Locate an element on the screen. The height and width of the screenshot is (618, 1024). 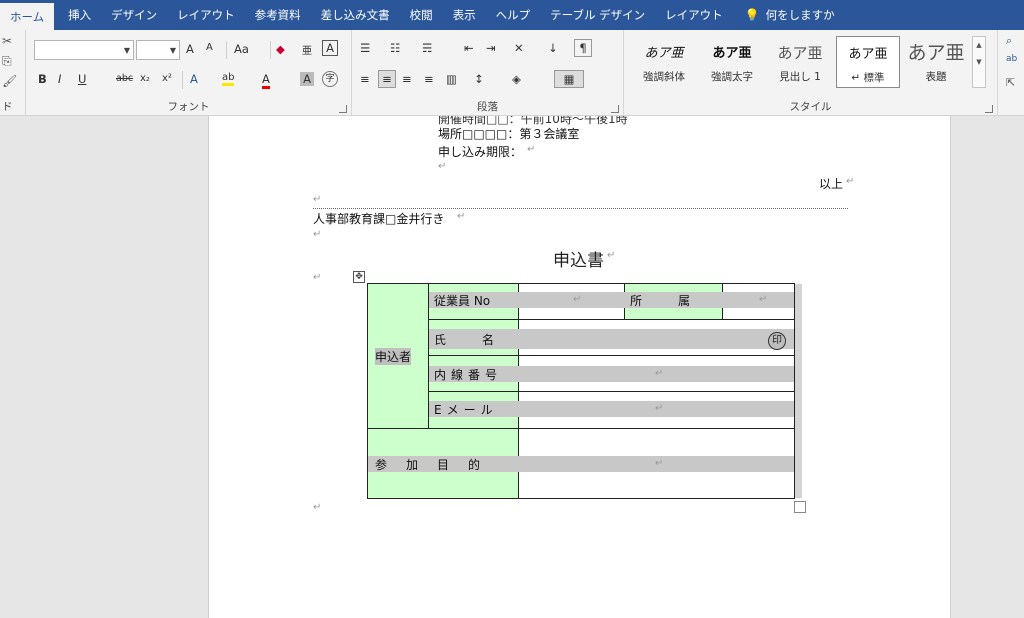
superscript-button: x² is located at coordinates (167, 78).